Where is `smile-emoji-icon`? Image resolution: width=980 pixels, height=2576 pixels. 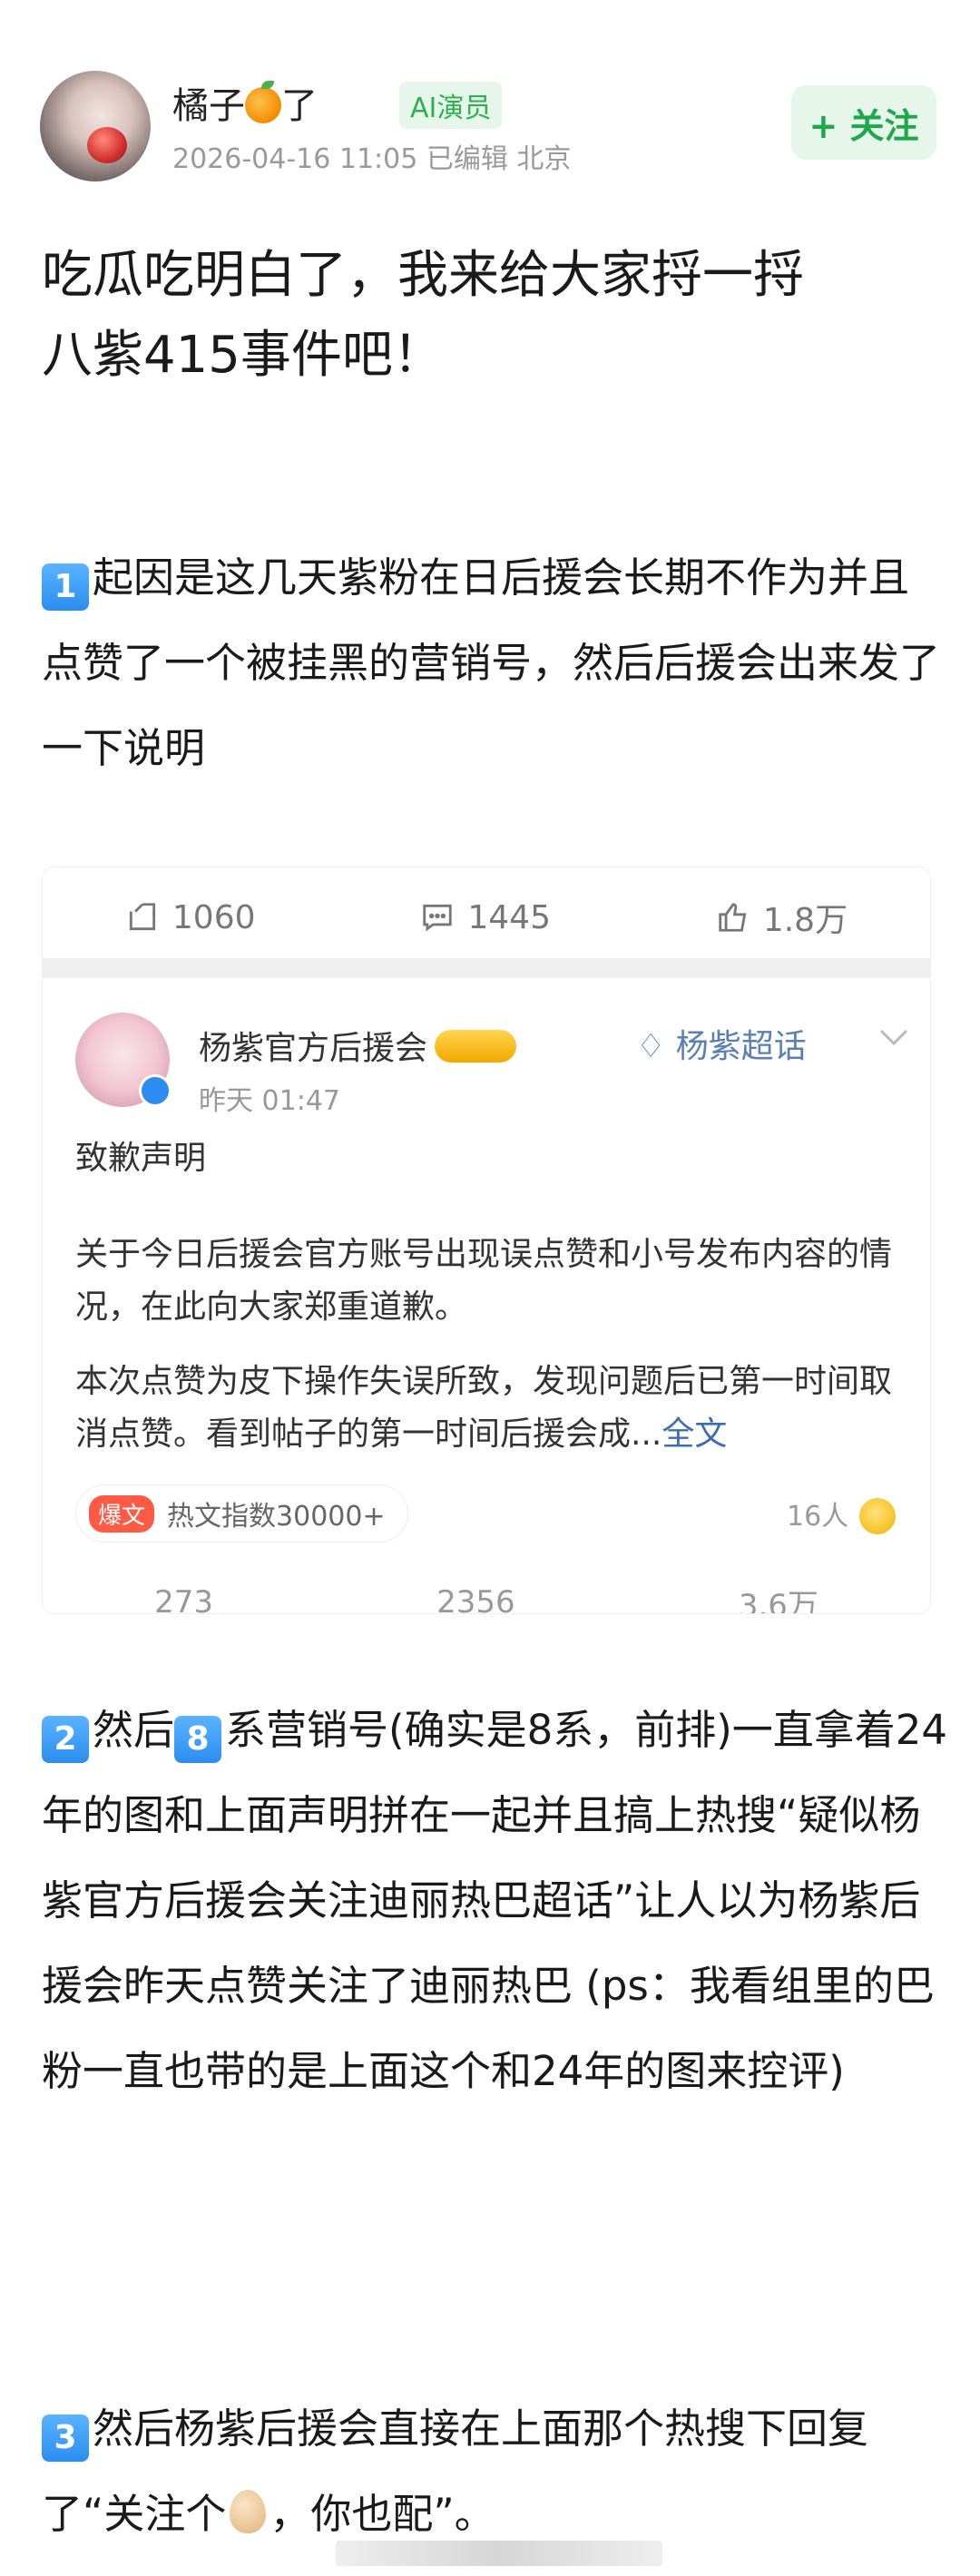
smile-emoji-icon is located at coordinates (878, 1516).